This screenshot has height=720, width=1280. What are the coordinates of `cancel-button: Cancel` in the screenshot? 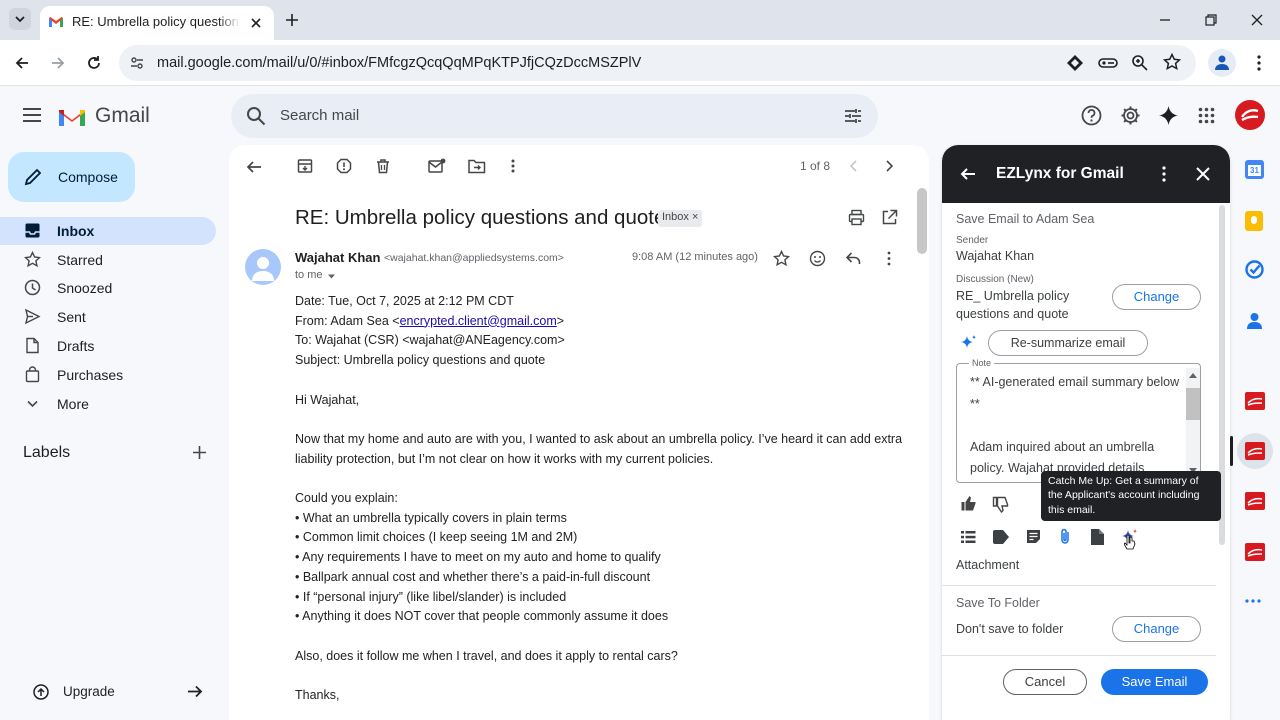 It's located at (1045, 682).